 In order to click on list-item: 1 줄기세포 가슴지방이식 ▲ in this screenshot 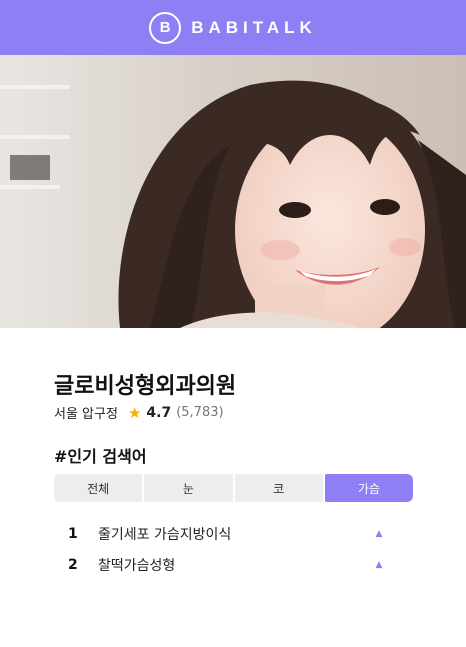, I will do `click(219, 533)`.